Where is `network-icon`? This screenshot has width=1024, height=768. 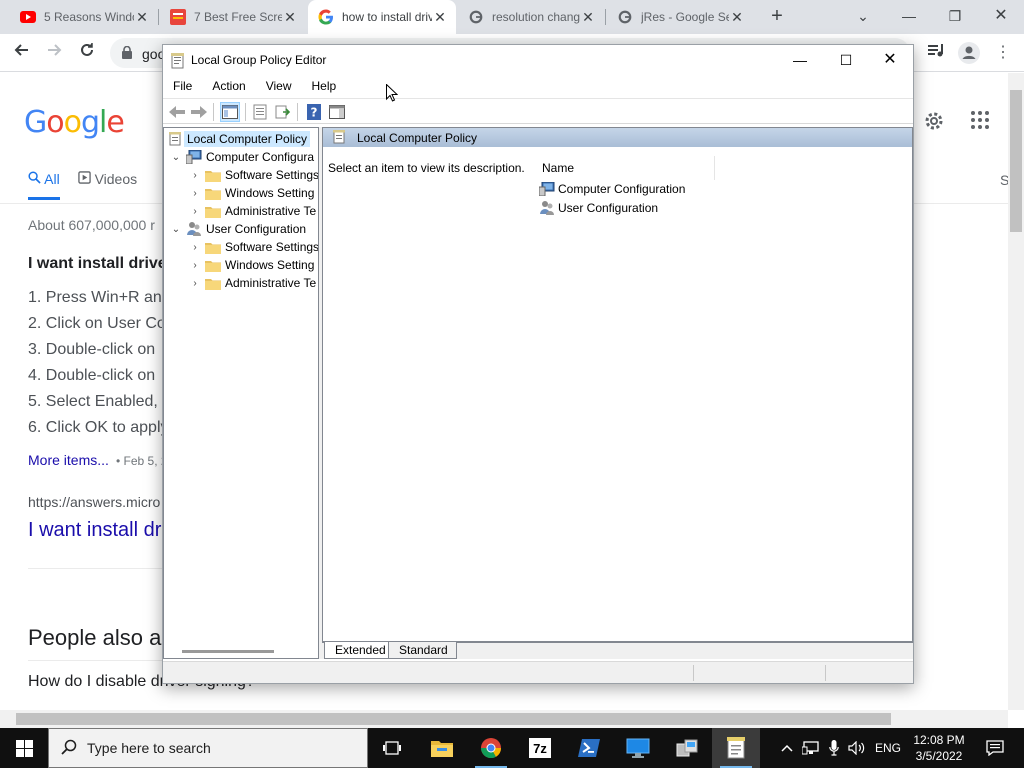
network-icon is located at coordinates (811, 748).